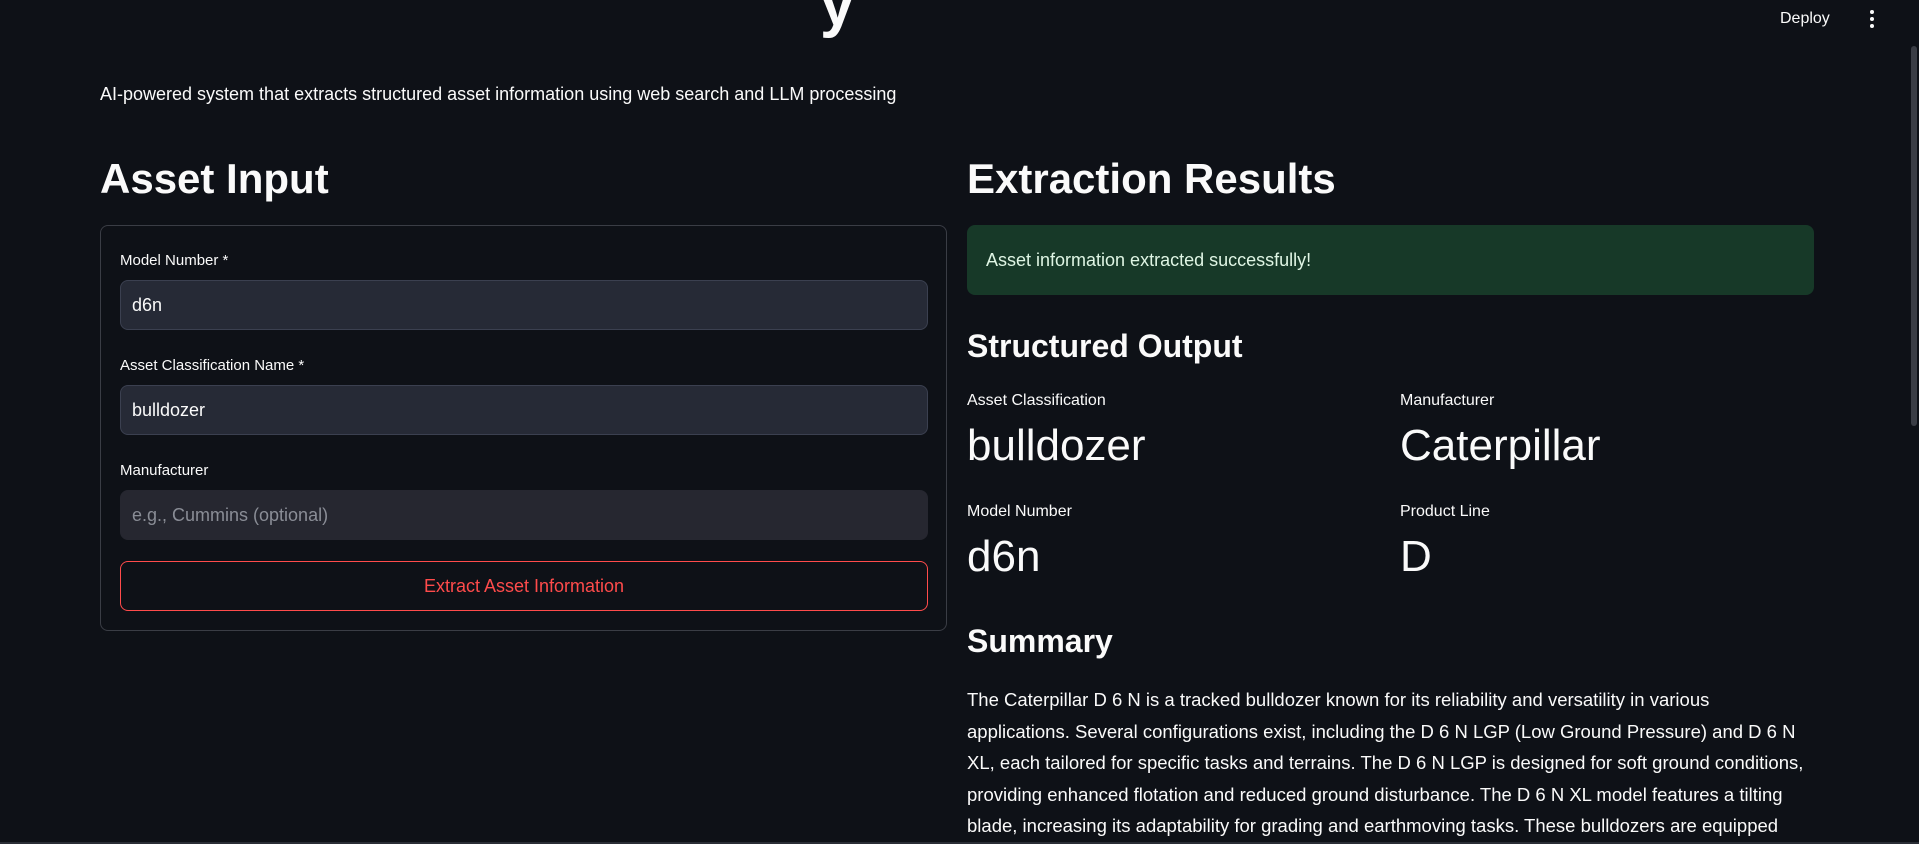 The image size is (1919, 844). Describe the element at coordinates (524, 305) in the screenshot. I see `model-number-input` at that location.